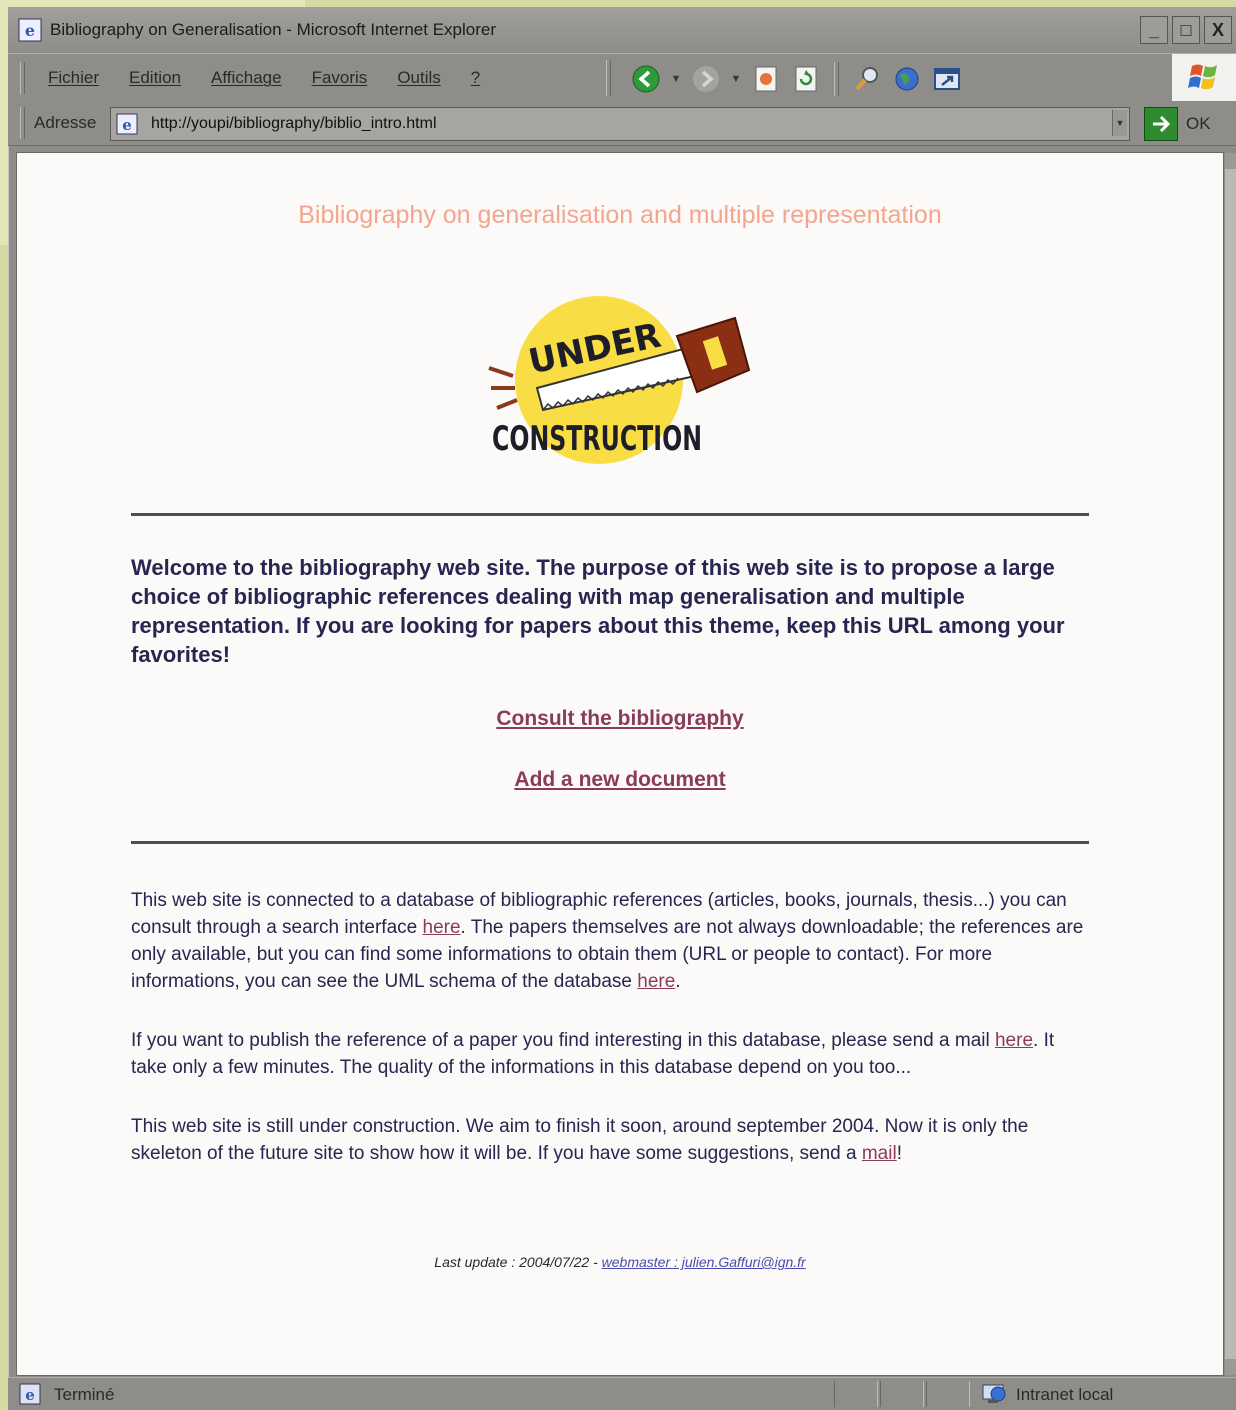  Describe the element at coordinates (676, 79) in the screenshot. I see `back-dropdown-icon: ▼` at that location.